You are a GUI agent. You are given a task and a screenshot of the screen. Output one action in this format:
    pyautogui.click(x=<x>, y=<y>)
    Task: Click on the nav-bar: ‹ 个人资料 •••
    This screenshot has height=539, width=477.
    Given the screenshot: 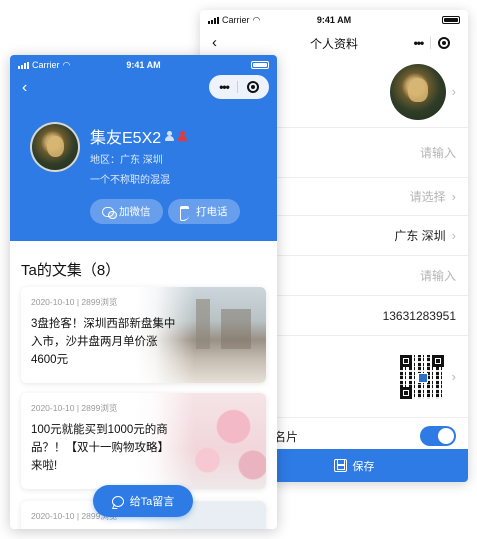 What is the action you would take?
    pyautogui.click(x=334, y=43)
    